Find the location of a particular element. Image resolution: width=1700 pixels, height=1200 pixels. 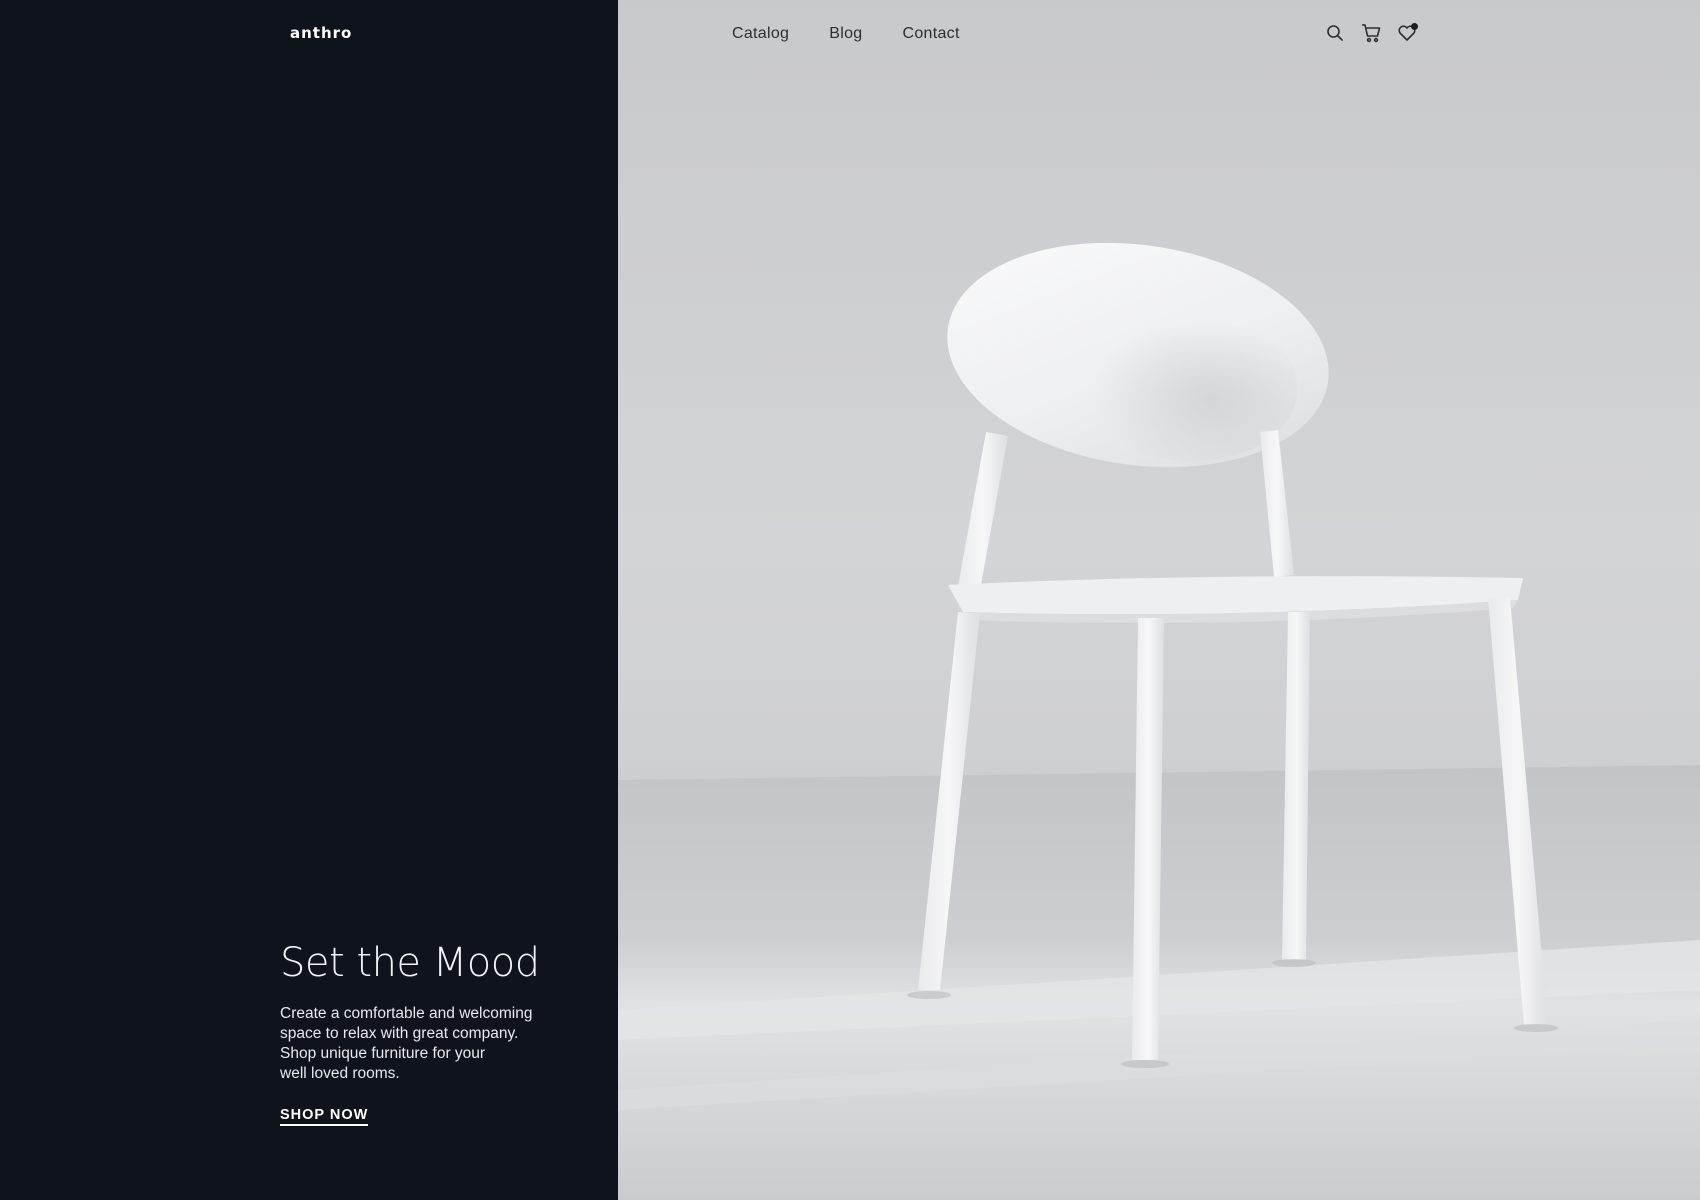

hero-text-line: Create a comfortable and welcoming is located at coordinates (406, 1013).